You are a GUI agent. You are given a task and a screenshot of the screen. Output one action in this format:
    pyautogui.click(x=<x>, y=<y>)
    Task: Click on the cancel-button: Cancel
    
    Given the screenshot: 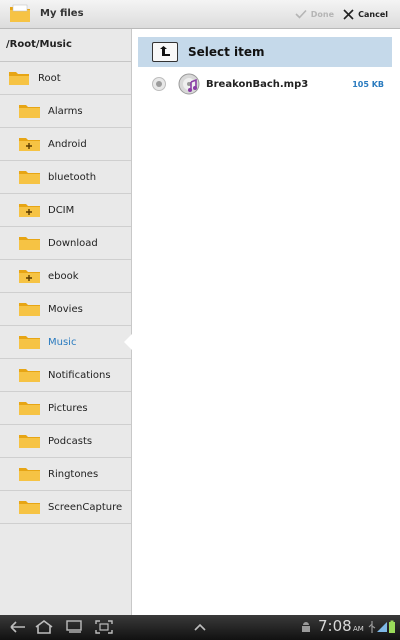 What is the action you would take?
    pyautogui.click(x=365, y=14)
    